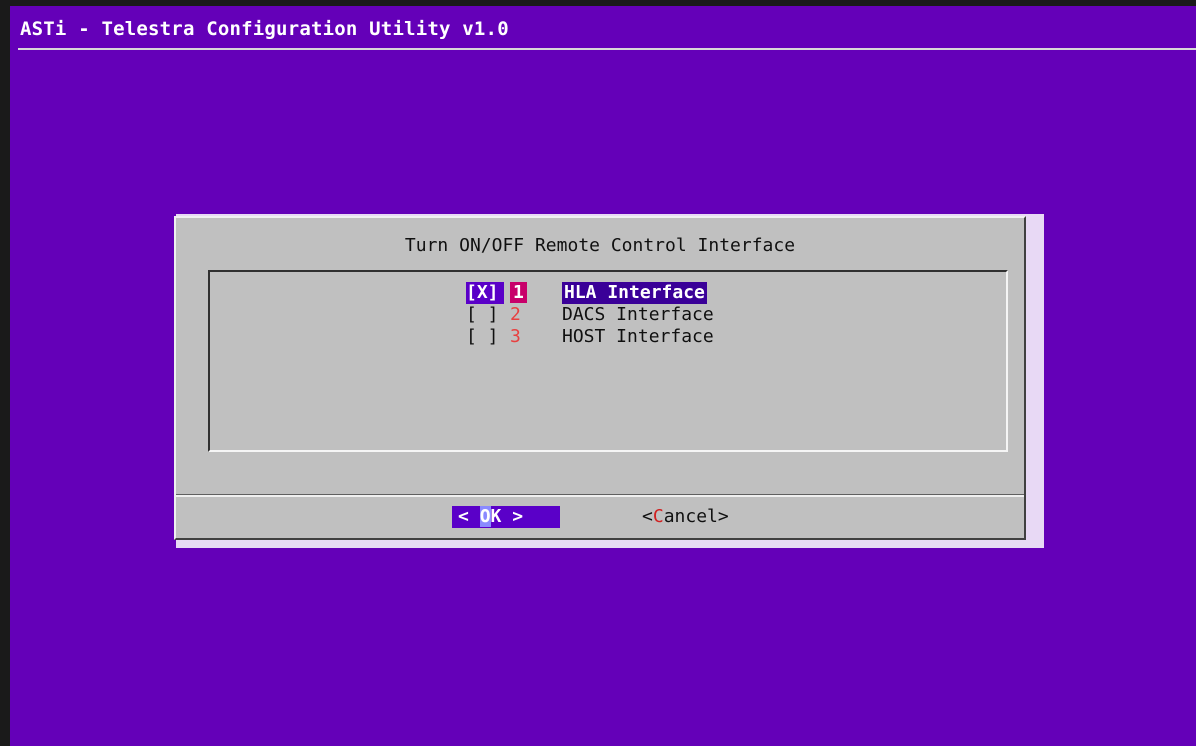  What do you see at coordinates (607, 49) in the screenshot?
I see `title-divider` at bounding box center [607, 49].